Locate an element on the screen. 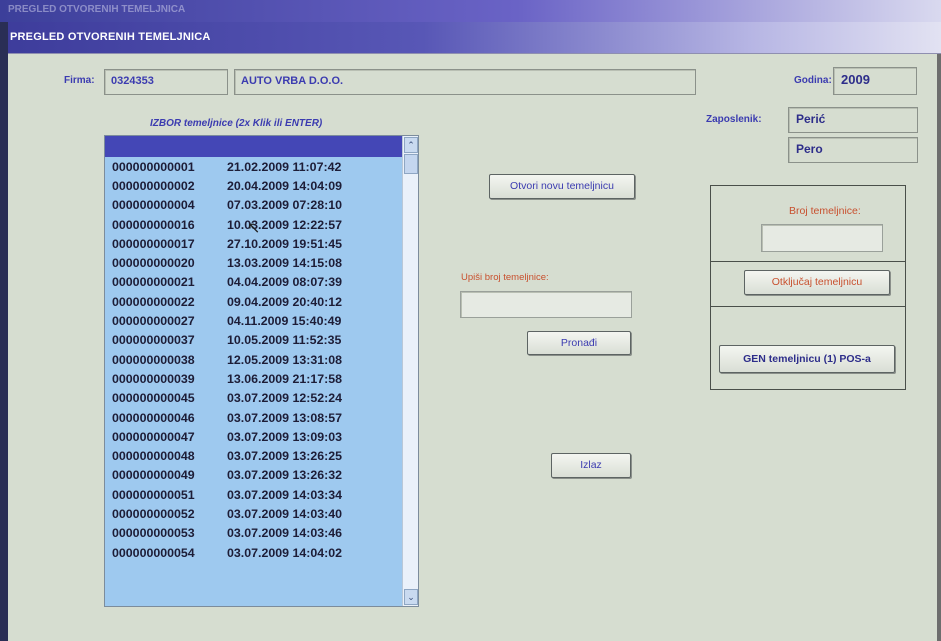 This screenshot has height=641, width=941. temeljnica-number: 000000000001 is located at coordinates (153, 166).